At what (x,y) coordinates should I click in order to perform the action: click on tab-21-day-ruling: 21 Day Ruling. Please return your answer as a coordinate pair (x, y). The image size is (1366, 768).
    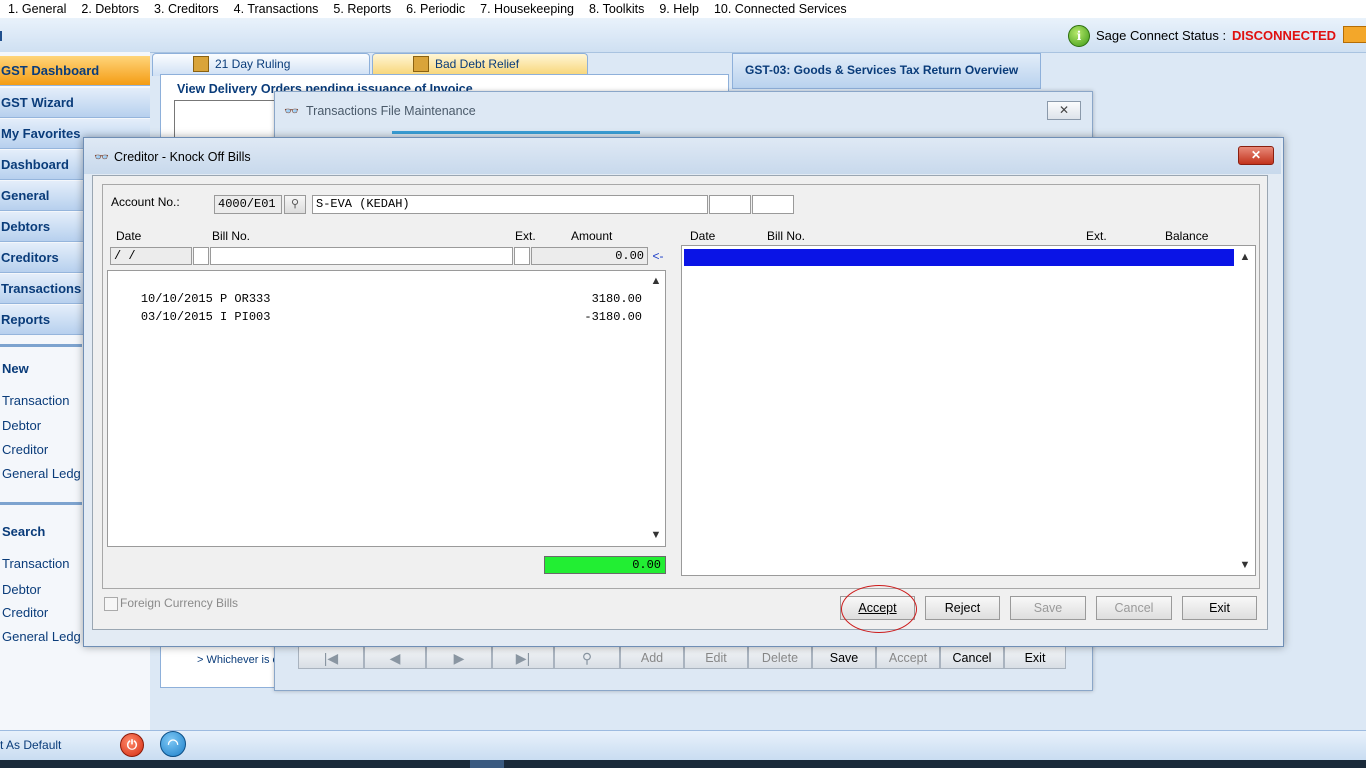
    Looking at the image, I should click on (261, 64).